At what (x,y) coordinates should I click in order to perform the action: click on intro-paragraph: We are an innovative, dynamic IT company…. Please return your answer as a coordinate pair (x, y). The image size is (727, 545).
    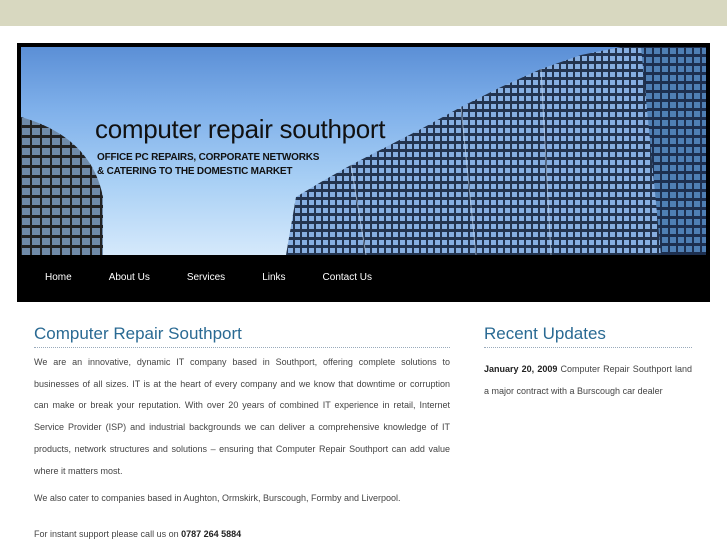
    Looking at the image, I should click on (242, 416).